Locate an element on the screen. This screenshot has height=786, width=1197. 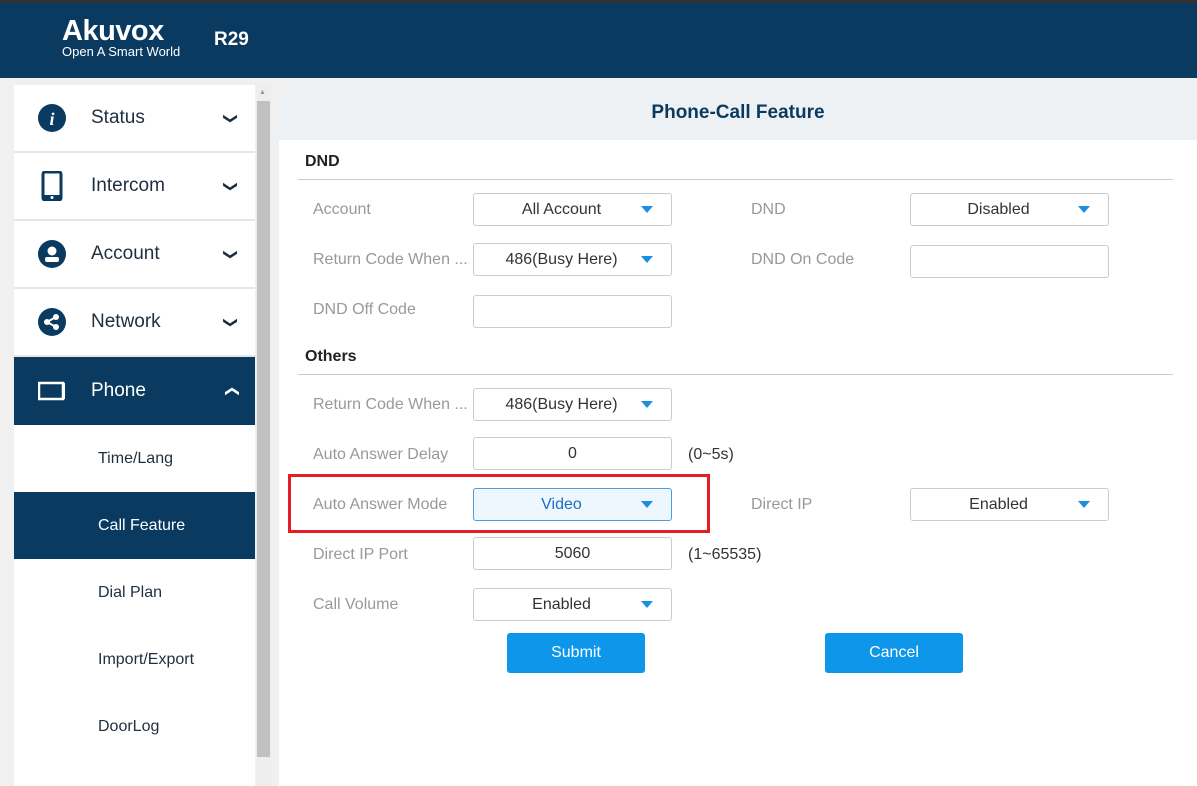
port-range-hint: (1~65535) is located at coordinates (725, 554).